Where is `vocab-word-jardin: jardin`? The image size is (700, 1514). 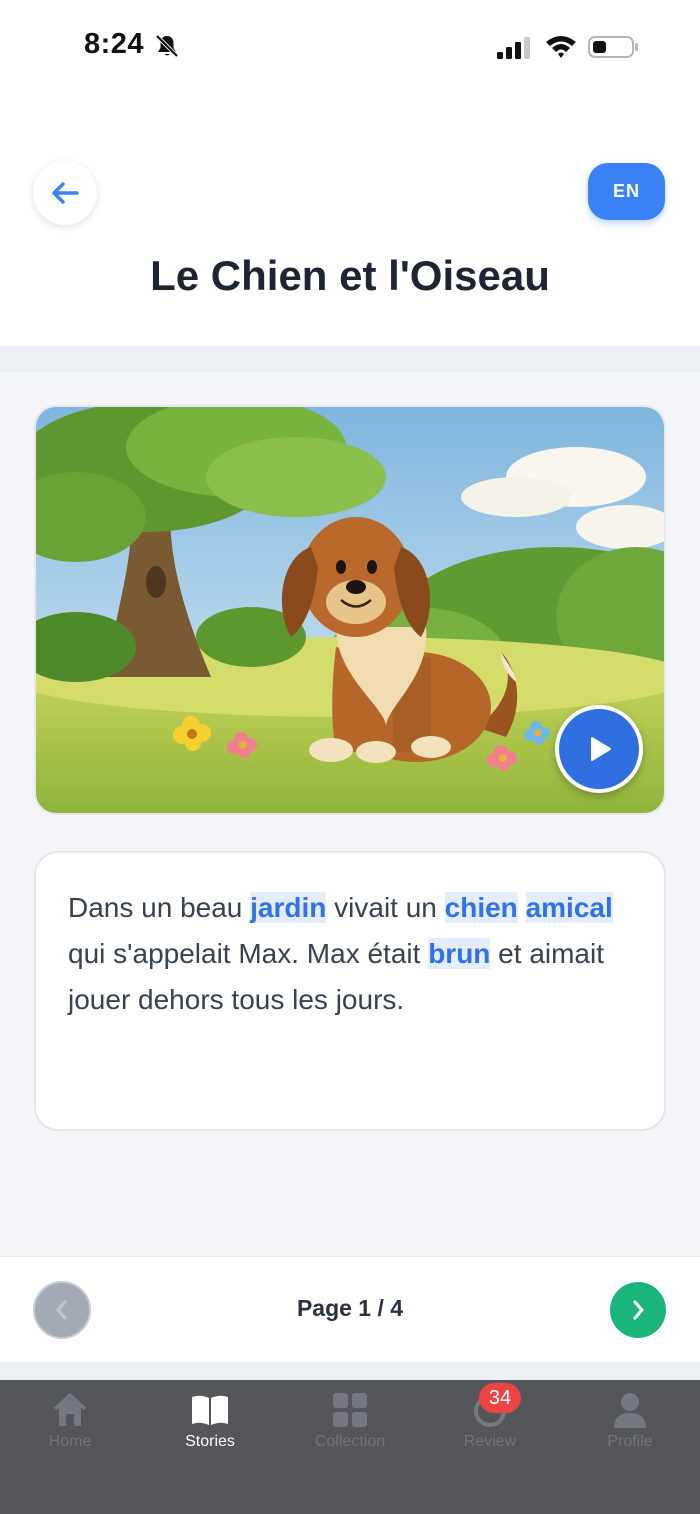 vocab-word-jardin: jardin is located at coordinates (288, 907).